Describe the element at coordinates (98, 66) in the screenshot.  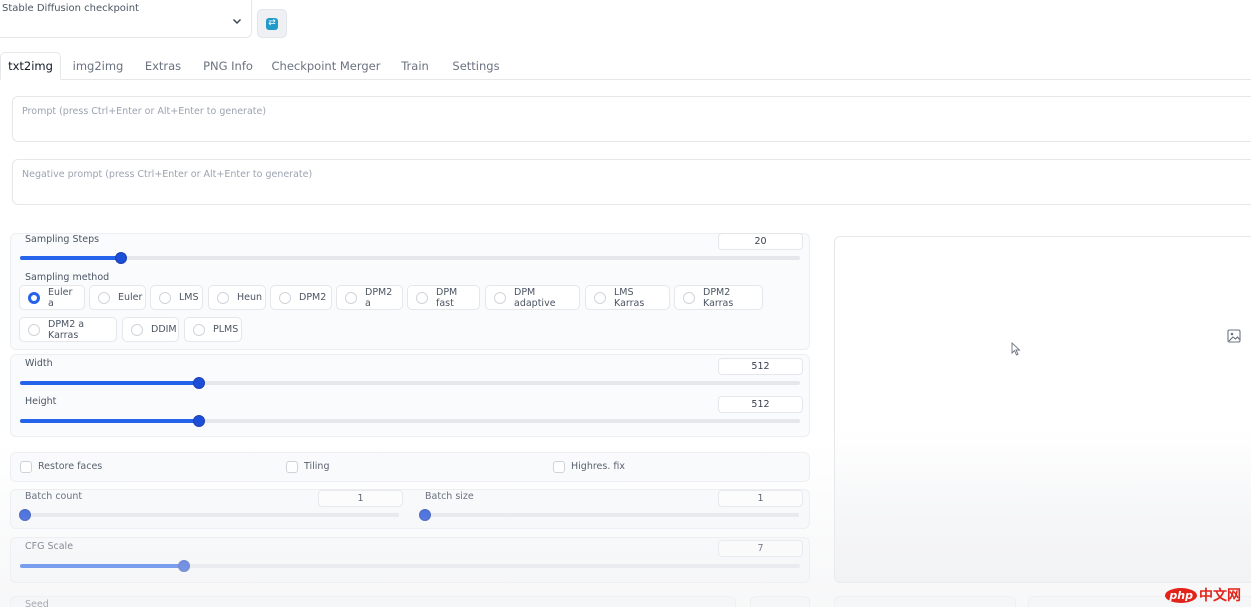
I see `tab-img2img: img2img` at that location.